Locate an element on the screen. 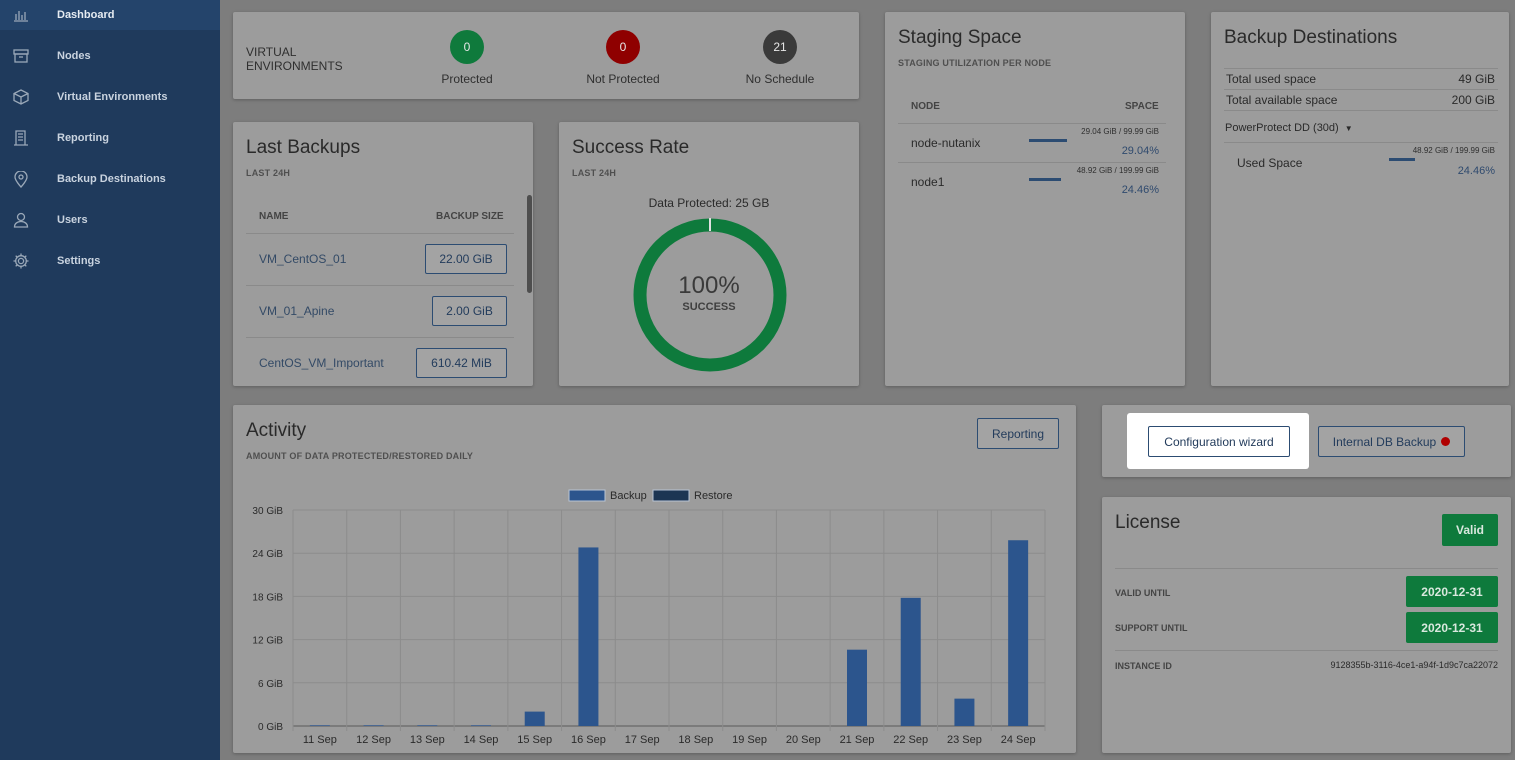  total-available-label: Total available space is located at coordinates (1282, 100).